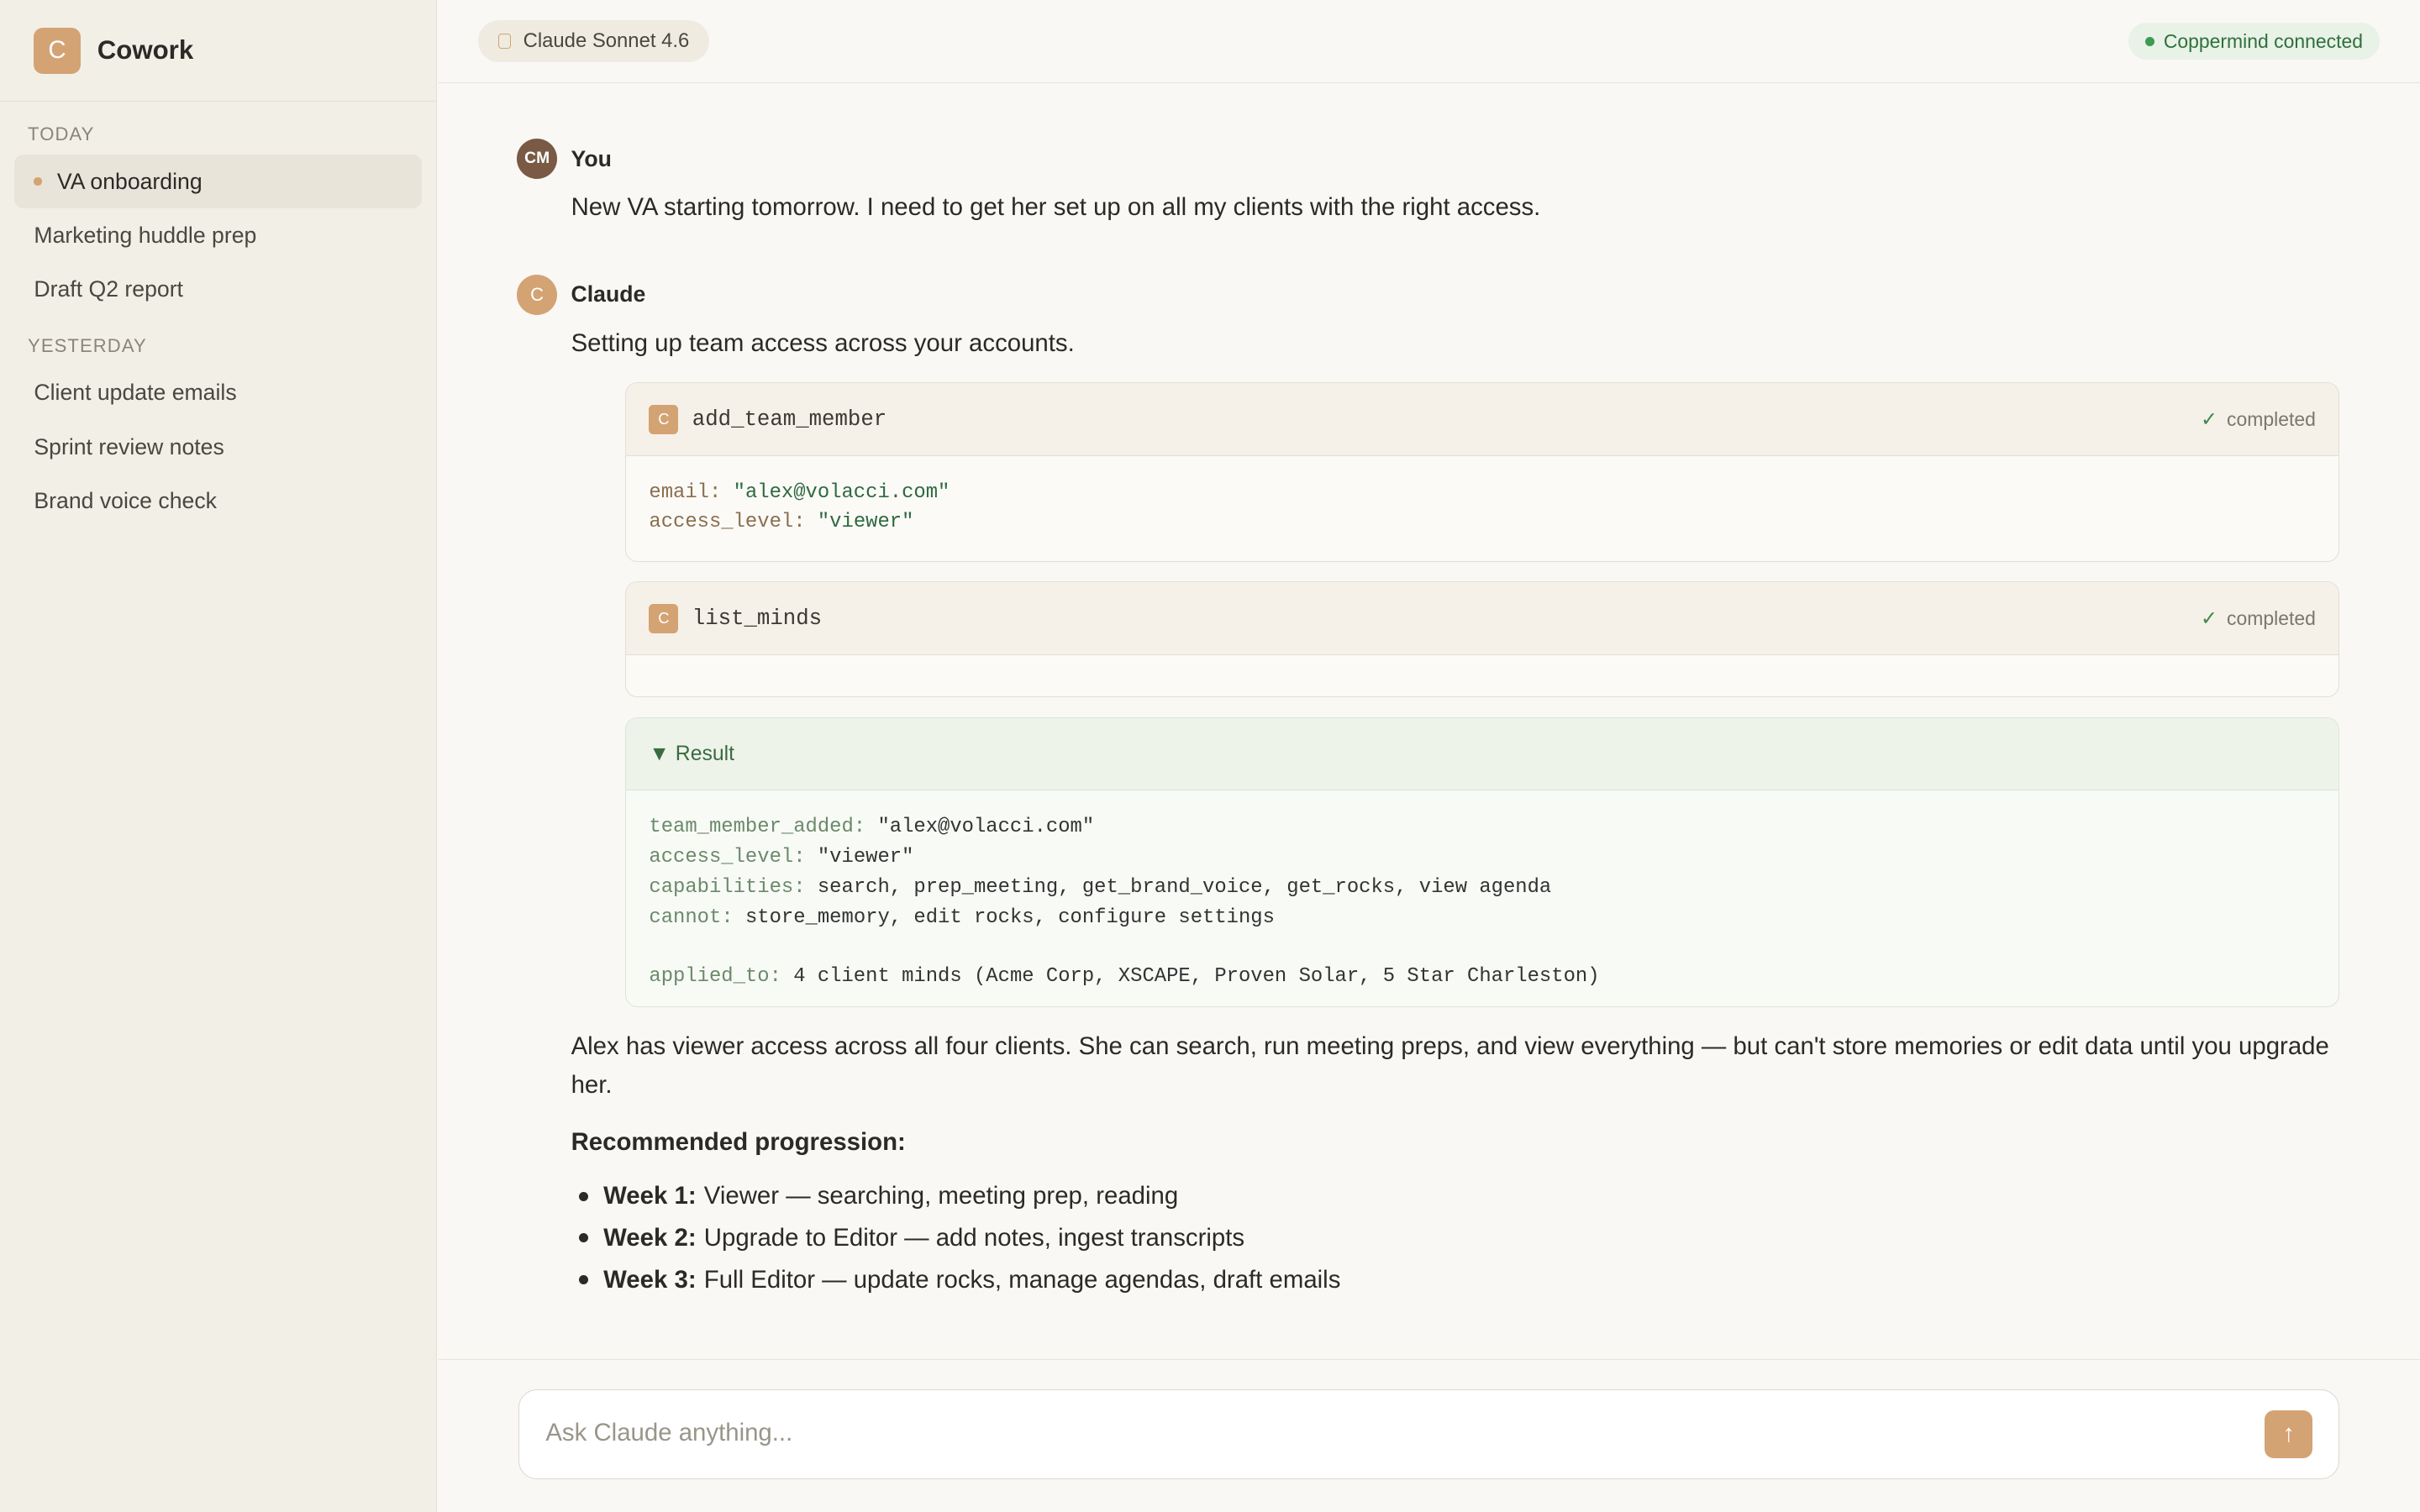 The image size is (2420, 1512). What do you see at coordinates (606, 41) in the screenshot?
I see `model-name: Claude Sonnet 4.6` at bounding box center [606, 41].